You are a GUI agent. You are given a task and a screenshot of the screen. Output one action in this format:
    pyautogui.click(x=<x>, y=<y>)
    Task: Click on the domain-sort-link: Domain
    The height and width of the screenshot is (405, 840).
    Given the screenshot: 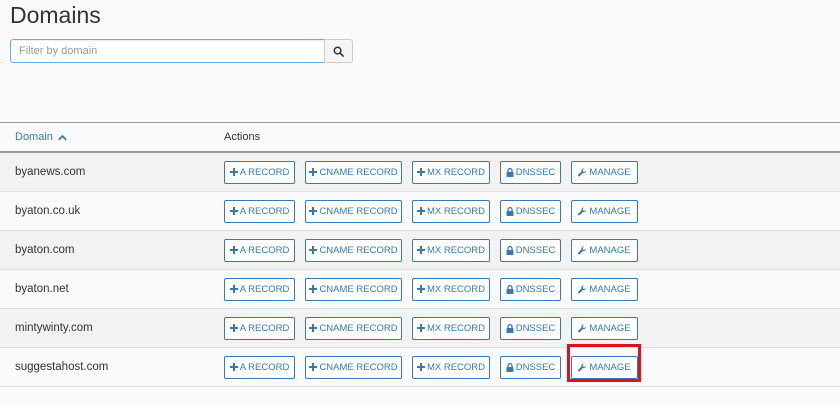 What is the action you would take?
    pyautogui.click(x=41, y=137)
    